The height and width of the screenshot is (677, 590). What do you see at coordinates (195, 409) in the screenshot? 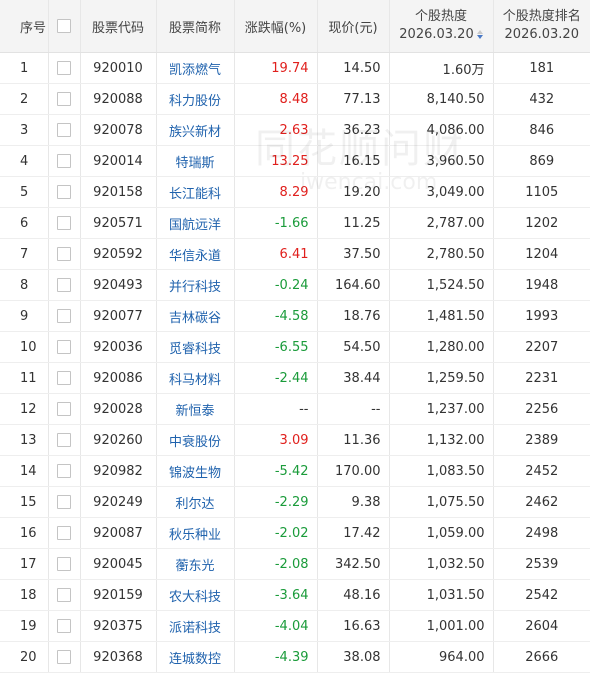
I see `stock-name-link: 新恒泰` at bounding box center [195, 409].